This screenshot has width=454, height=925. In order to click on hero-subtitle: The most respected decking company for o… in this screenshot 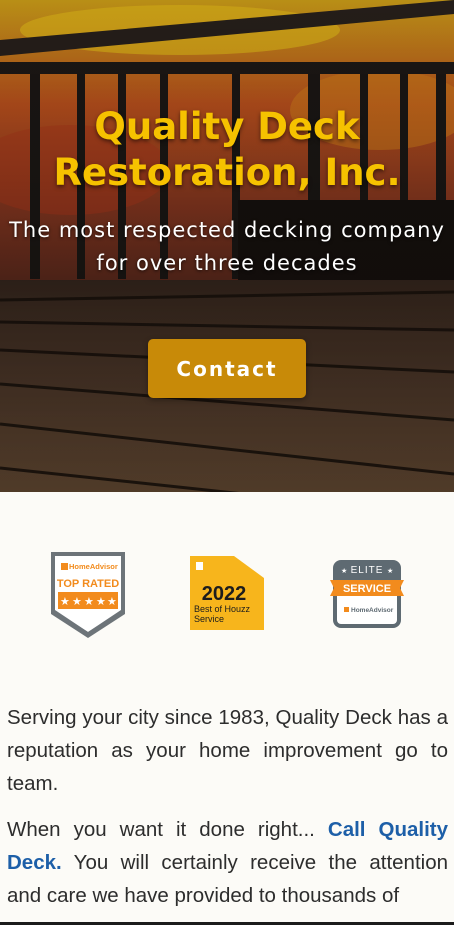, I will do `click(227, 247)`.